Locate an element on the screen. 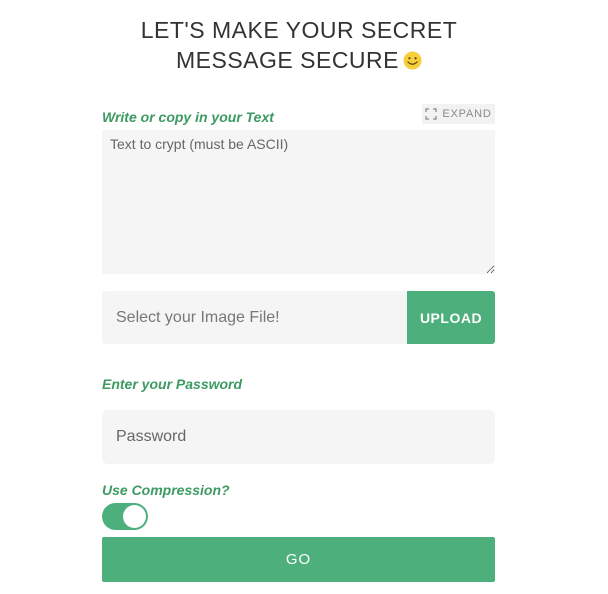 This screenshot has height=594, width=608. text-input-label: Write or copy in your Text is located at coordinates (188, 117).